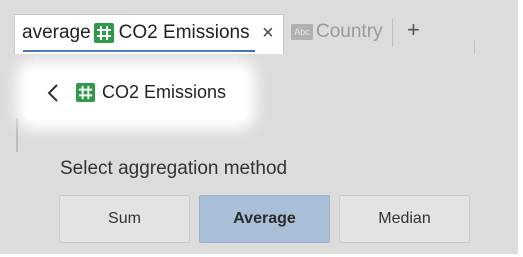 The width and height of the screenshot is (523, 257). Describe the element at coordinates (17, 135) in the screenshot. I see `panel-edge-marker` at that location.